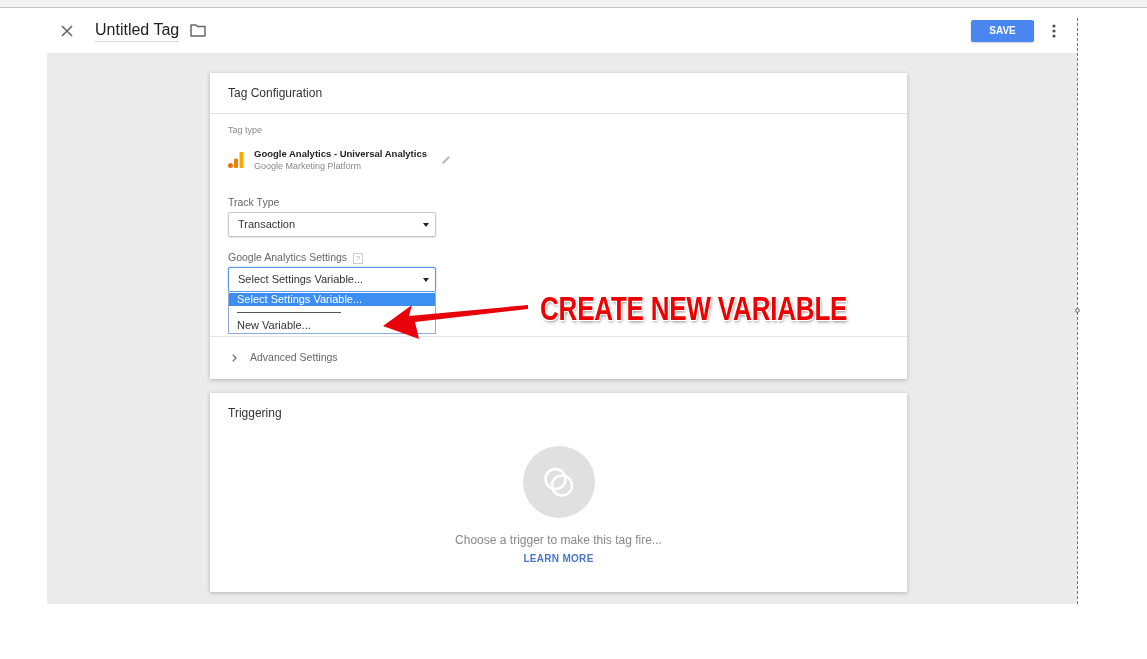  What do you see at coordinates (308, 166) in the screenshot?
I see `tag-type-provider: Google Marketing Platform` at bounding box center [308, 166].